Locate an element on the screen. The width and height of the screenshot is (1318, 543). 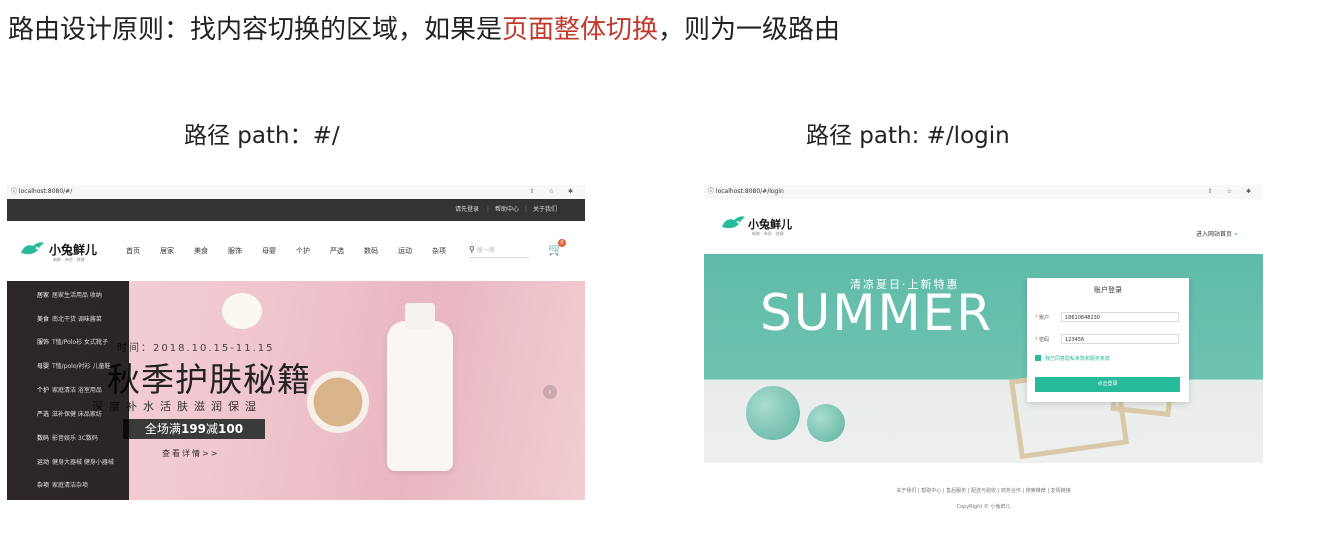
account-field: 18610848230 is located at coordinates (1120, 317).